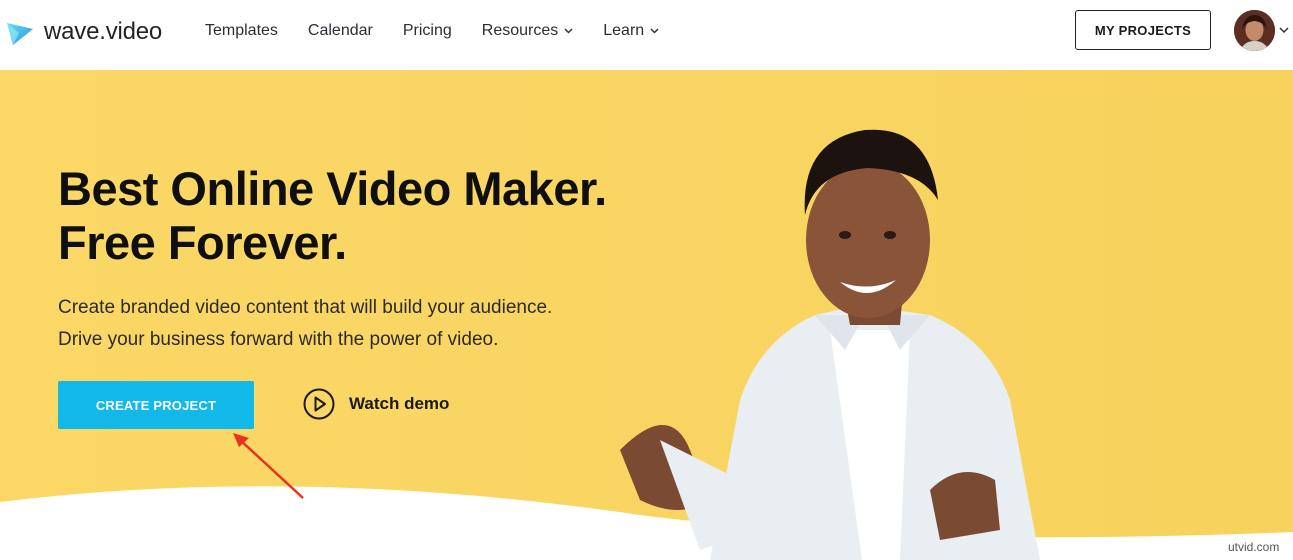  What do you see at coordinates (202, 242) in the screenshot?
I see `headline-line: Free Forever.` at bounding box center [202, 242].